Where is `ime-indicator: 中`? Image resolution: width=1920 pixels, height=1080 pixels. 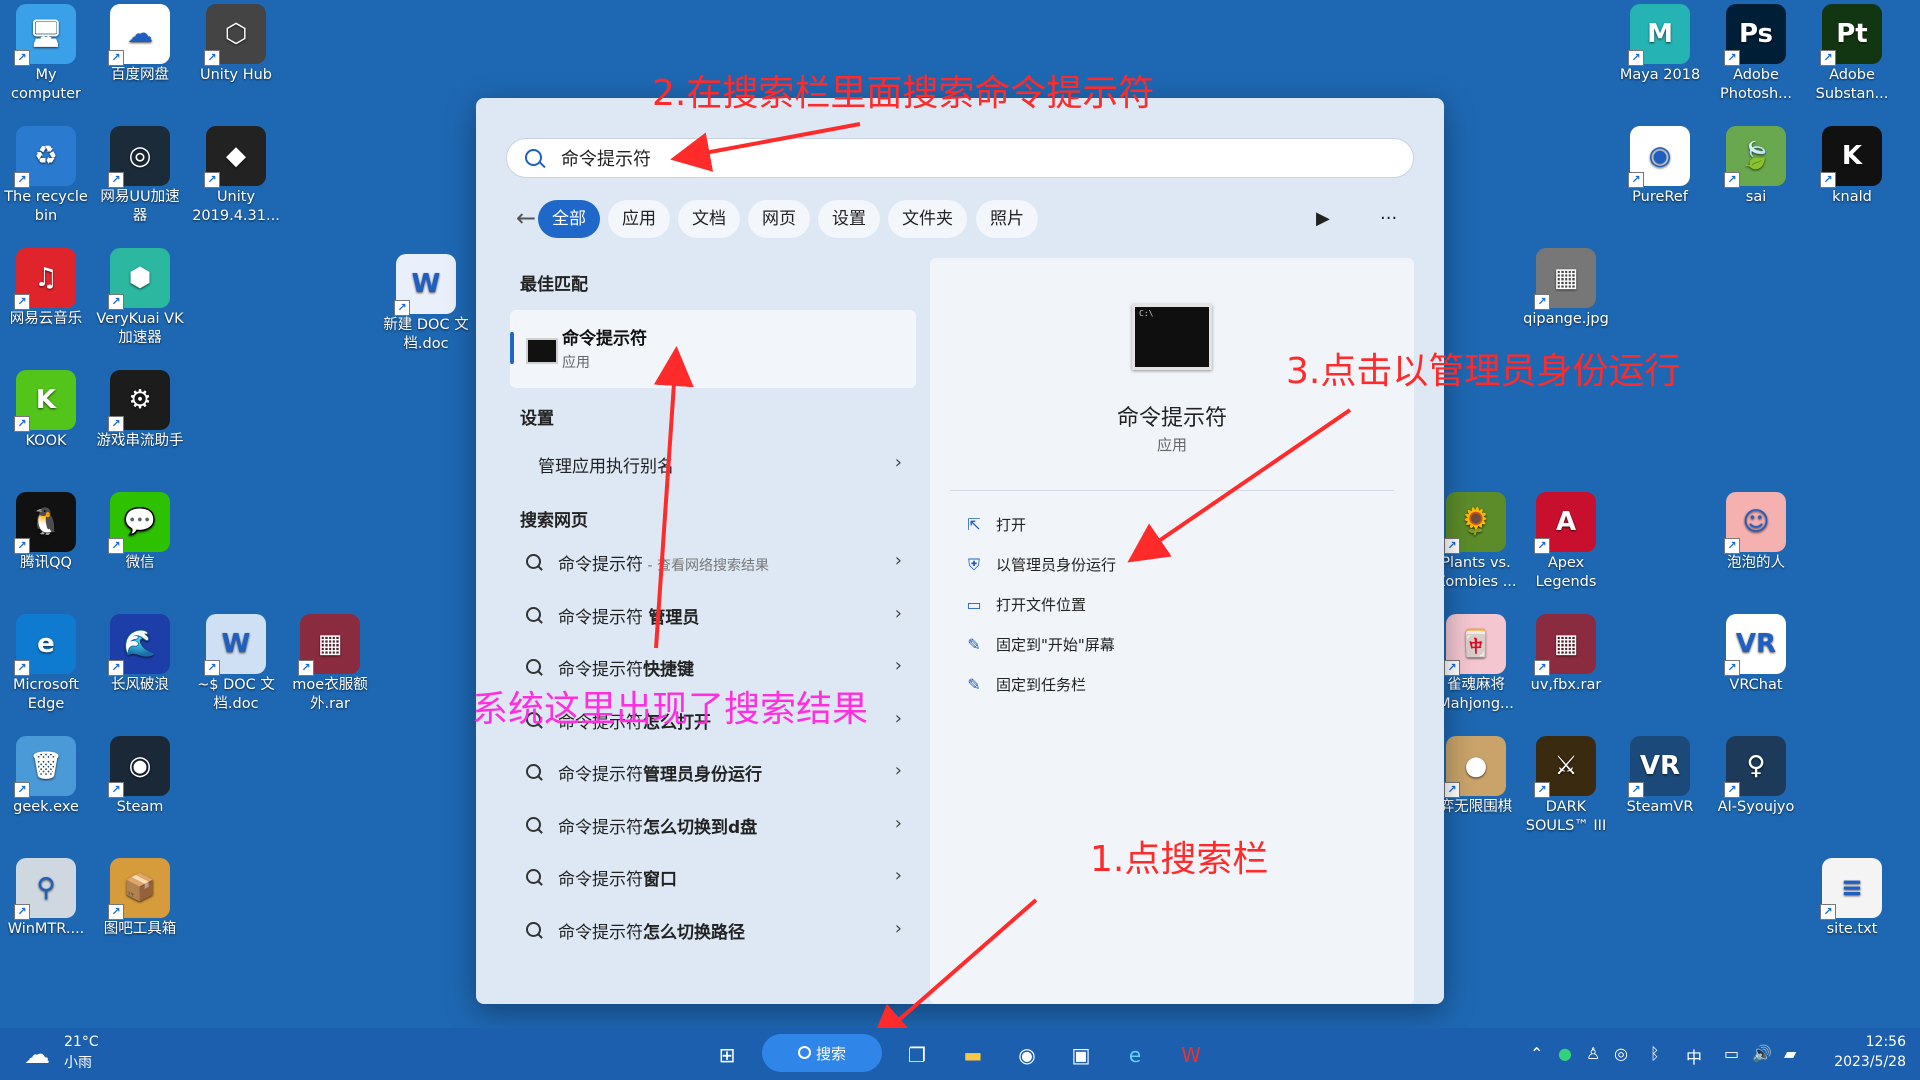 ime-indicator: 中 is located at coordinates (1694, 1056).